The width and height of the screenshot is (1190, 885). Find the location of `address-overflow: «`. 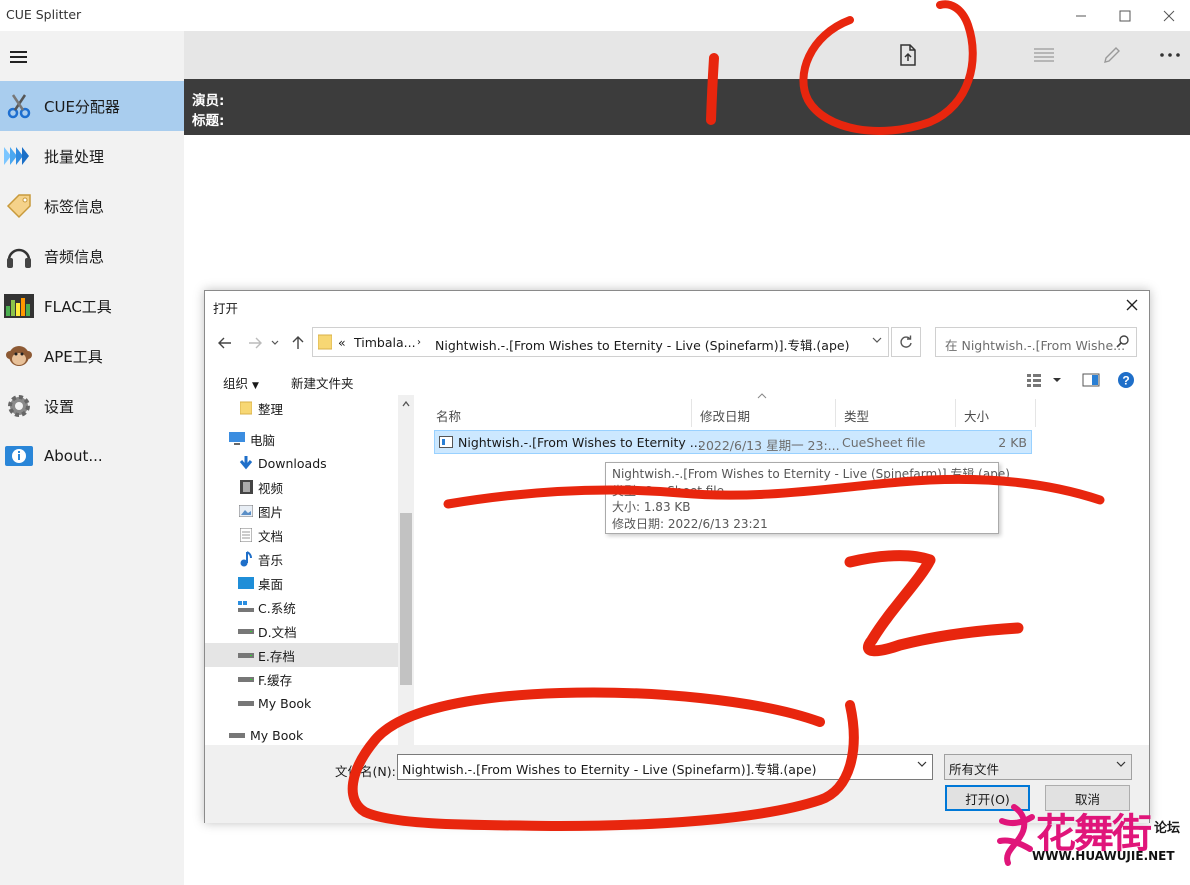

address-overflow: « is located at coordinates (342, 342).